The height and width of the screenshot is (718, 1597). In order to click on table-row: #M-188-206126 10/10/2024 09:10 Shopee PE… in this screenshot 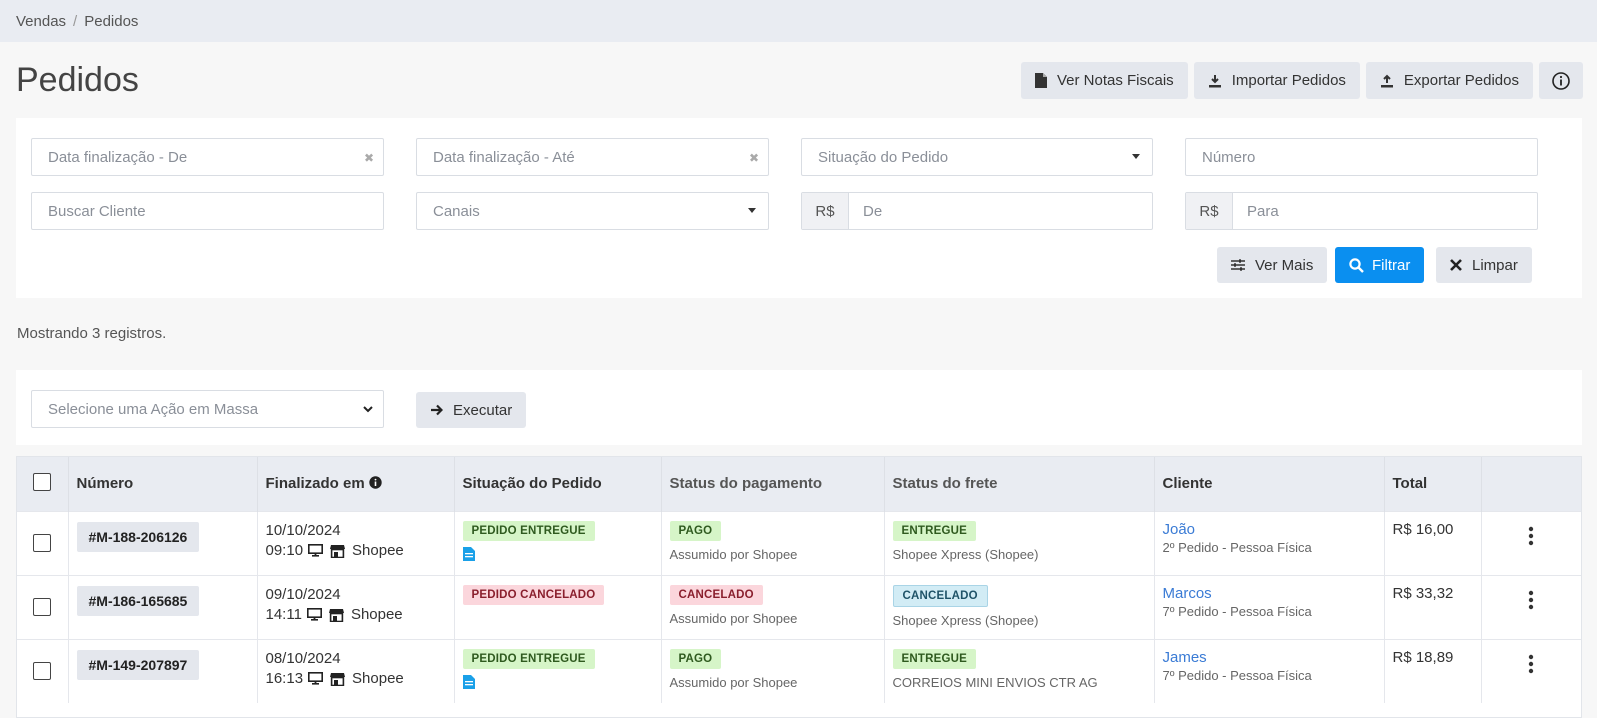, I will do `click(799, 542)`.